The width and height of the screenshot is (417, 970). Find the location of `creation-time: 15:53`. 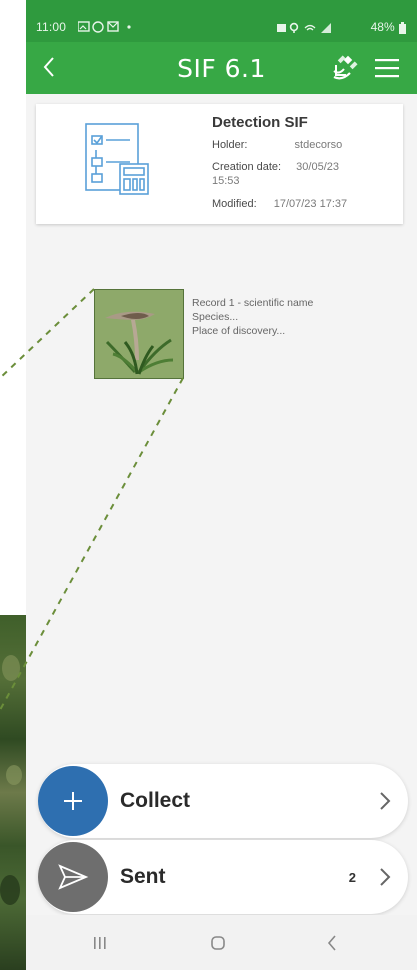

creation-time: 15:53 is located at coordinates (226, 181).